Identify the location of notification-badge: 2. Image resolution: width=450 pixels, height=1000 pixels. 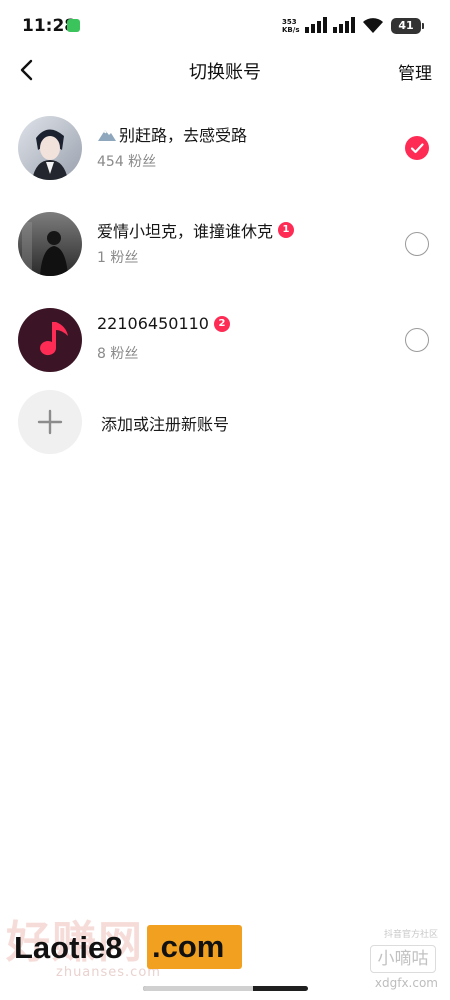
(221, 323).